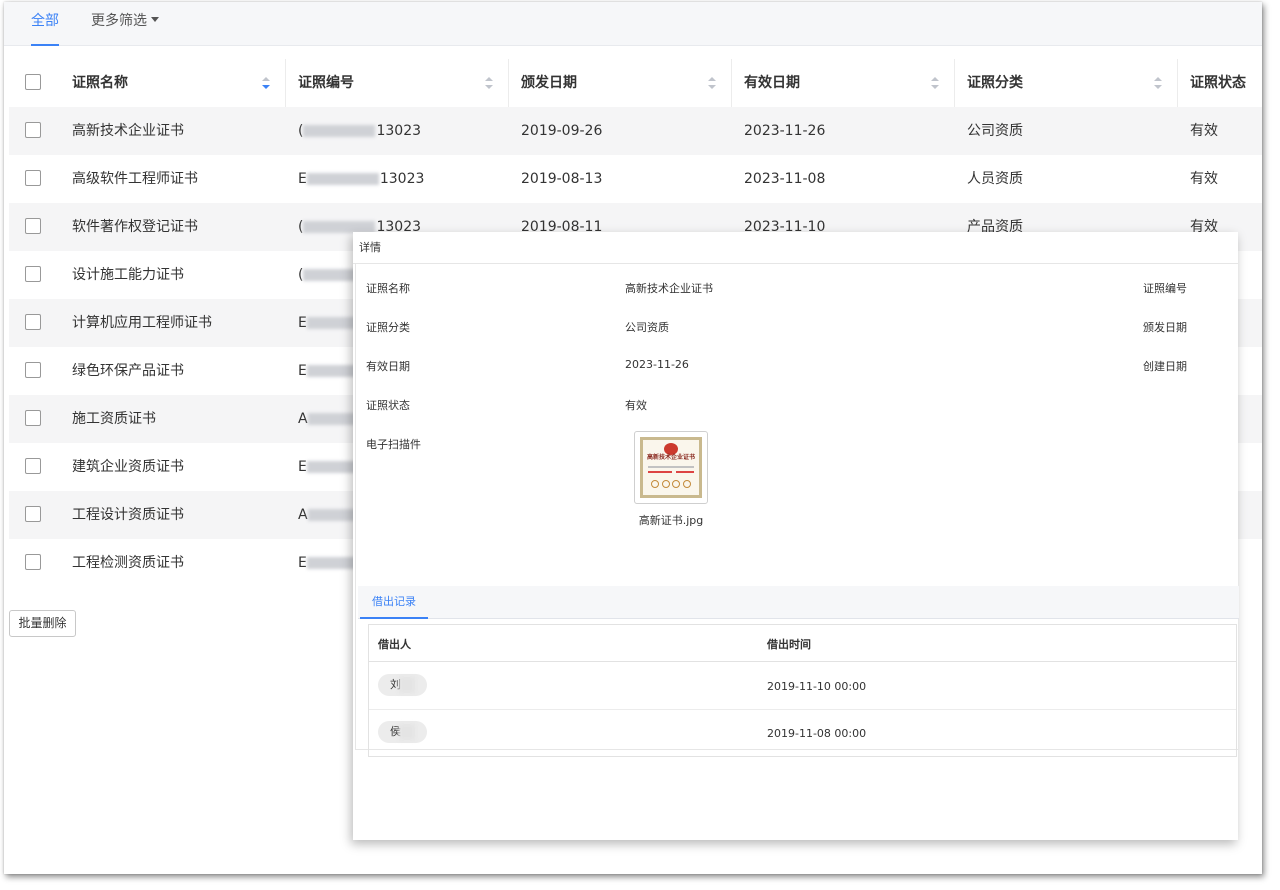 This screenshot has height=890, width=1280. Describe the element at coordinates (393, 444) in the screenshot. I see `field-label-scan: 电子扫描件` at that location.